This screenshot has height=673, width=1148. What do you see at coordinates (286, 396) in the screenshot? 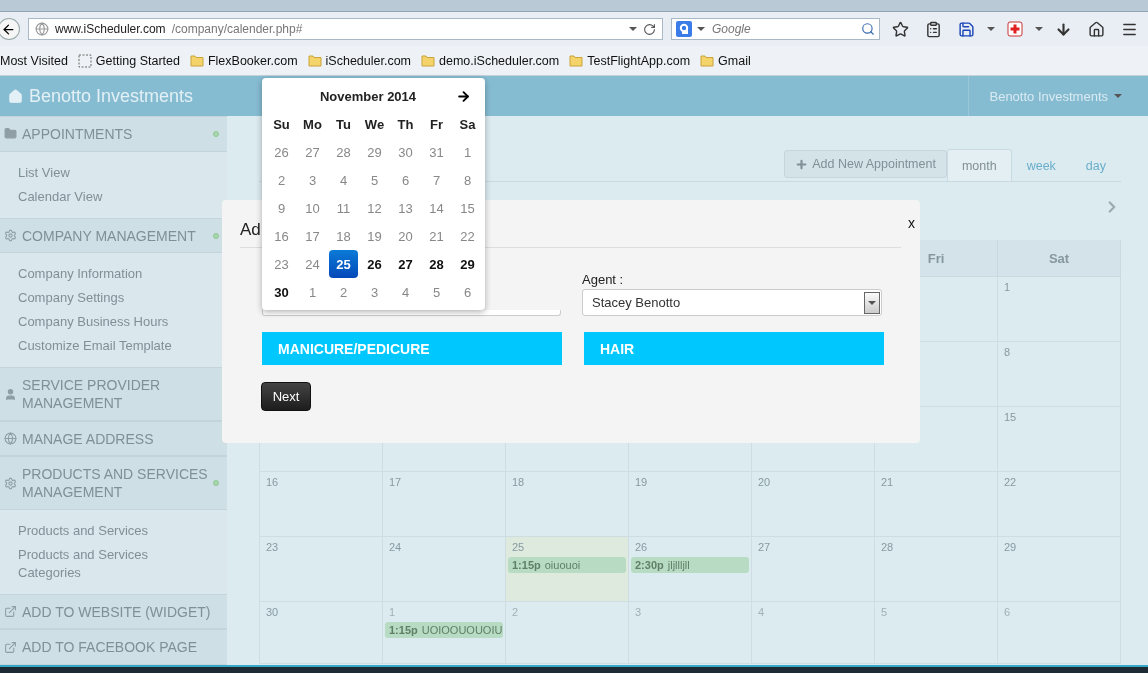
I see `next-button: Next` at bounding box center [286, 396].